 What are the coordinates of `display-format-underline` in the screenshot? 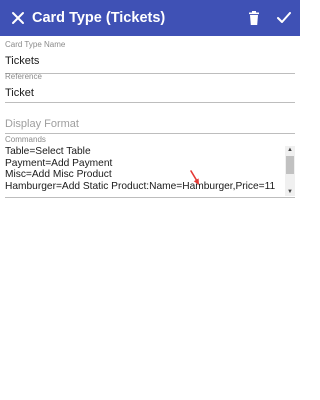 It's located at (150, 133).